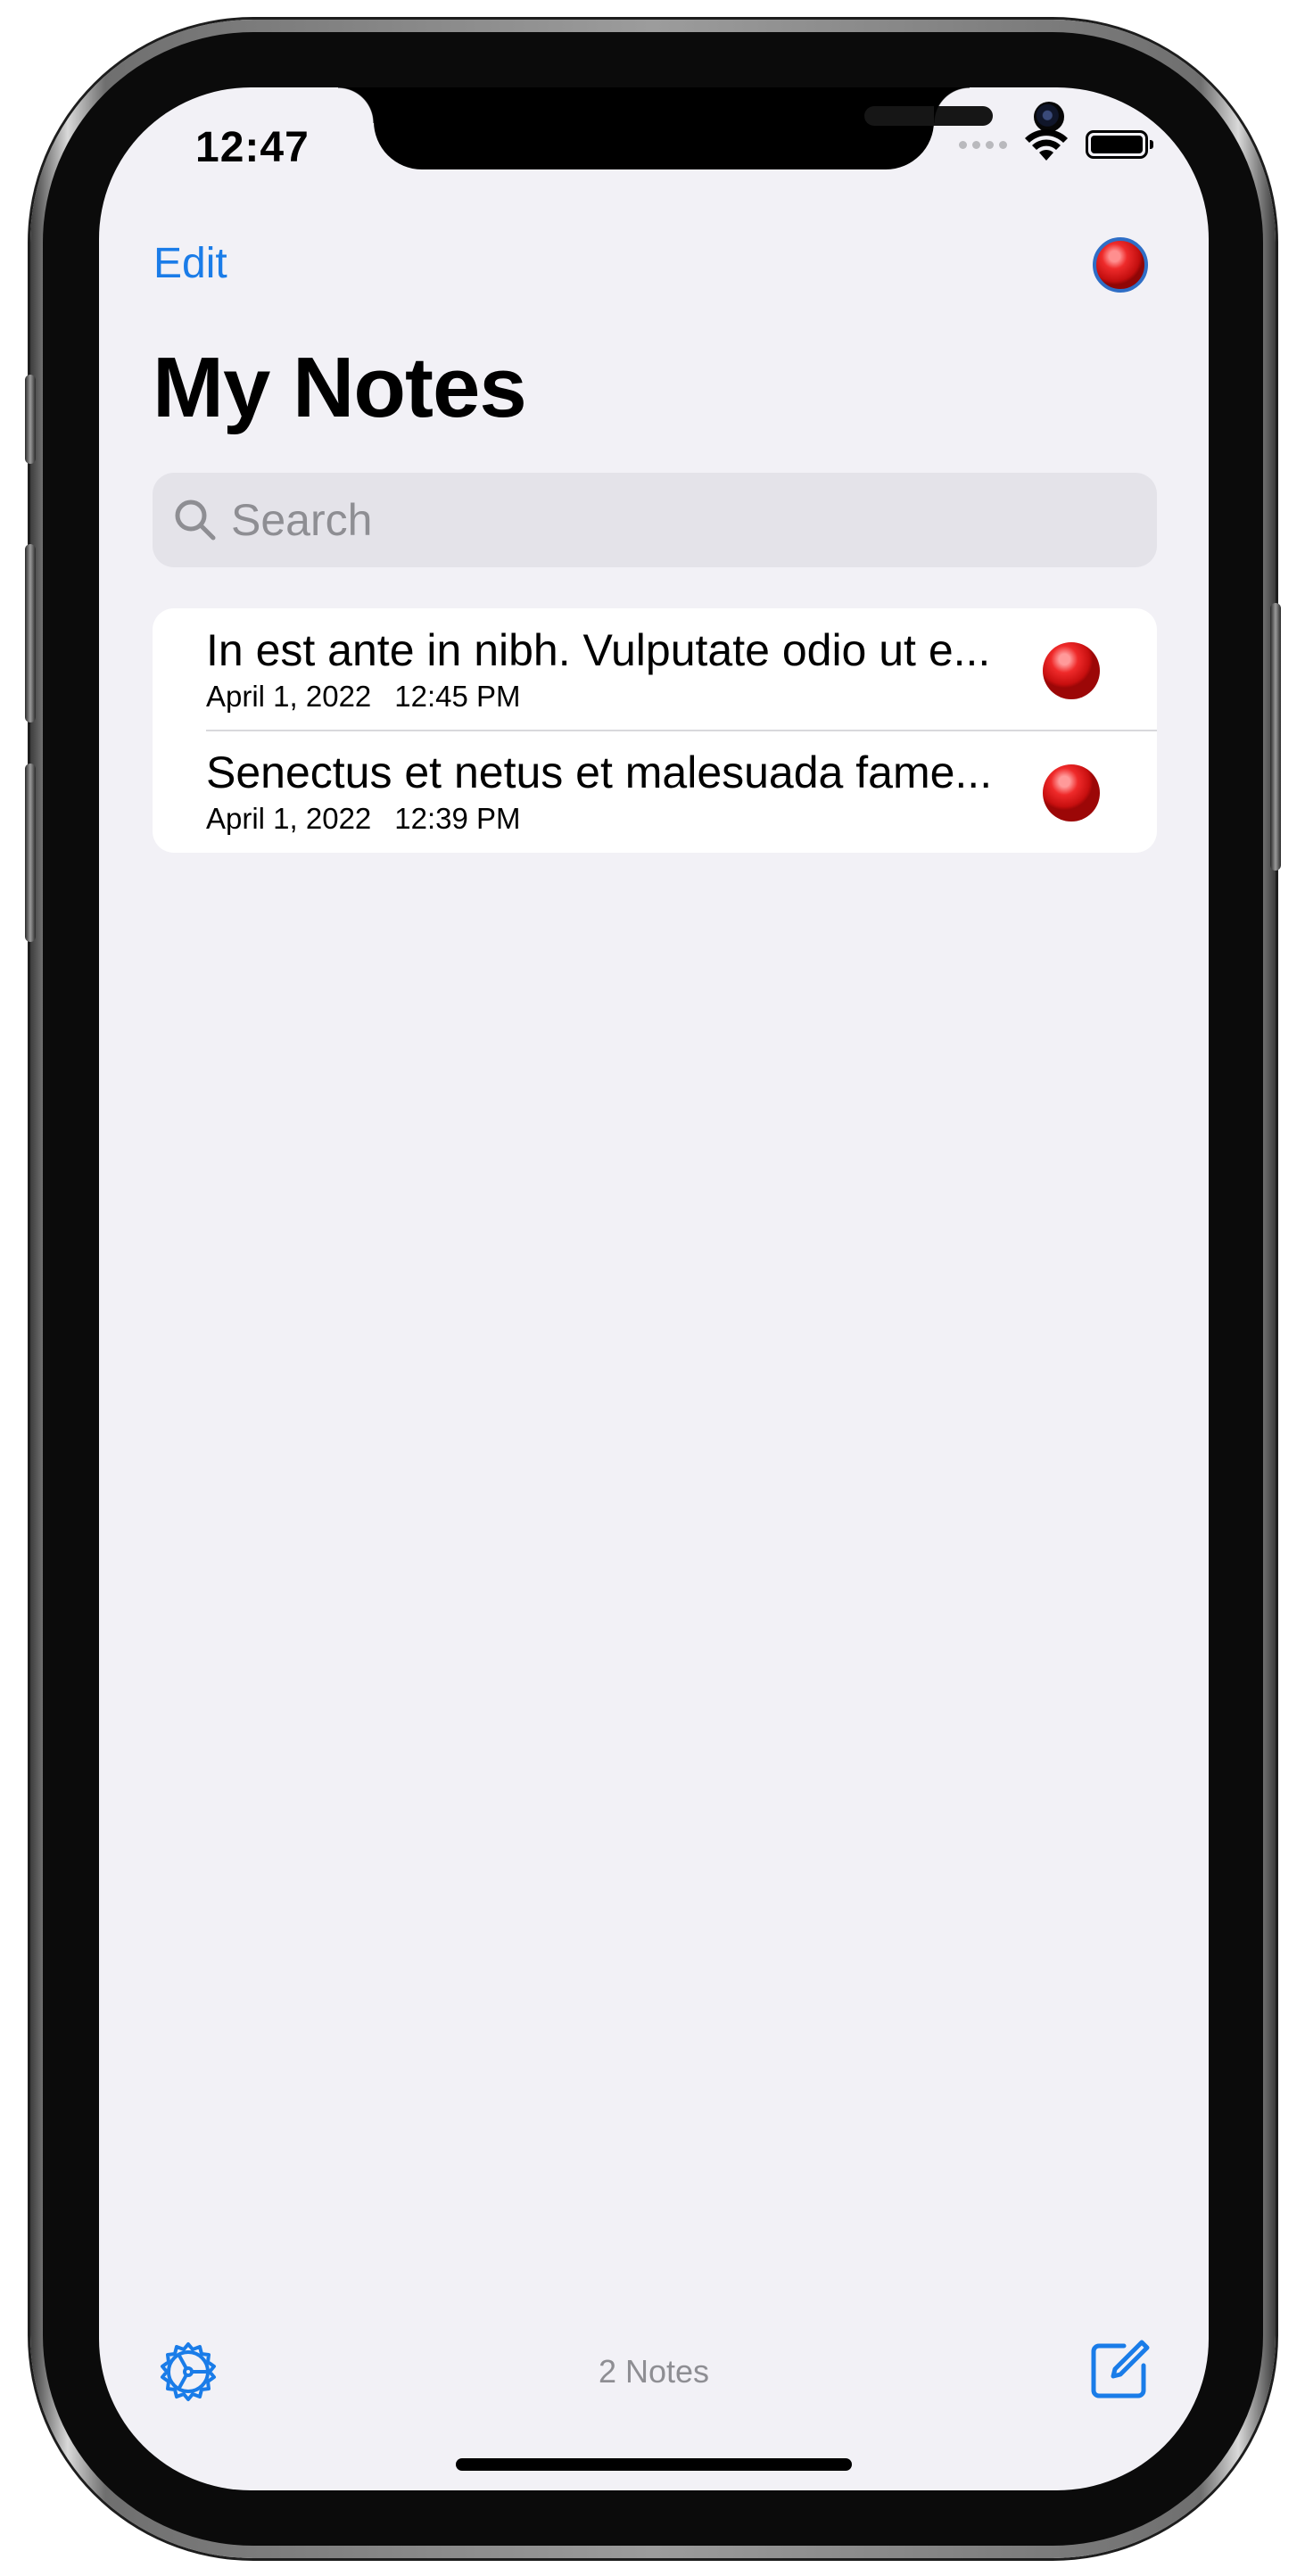 The height and width of the screenshot is (2576, 1305). I want to click on edit-button: Edit, so click(190, 263).